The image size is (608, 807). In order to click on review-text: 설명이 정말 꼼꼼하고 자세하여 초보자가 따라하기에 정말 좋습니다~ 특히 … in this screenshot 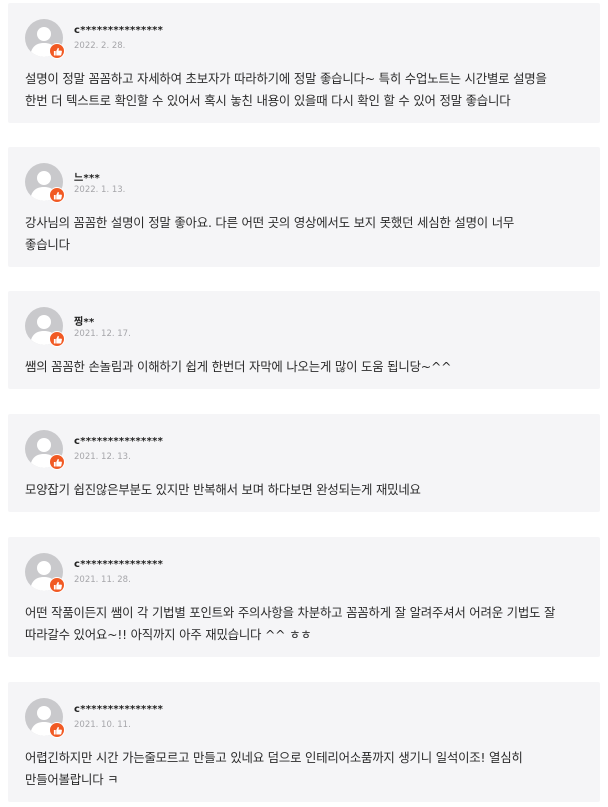, I will do `click(286, 89)`.